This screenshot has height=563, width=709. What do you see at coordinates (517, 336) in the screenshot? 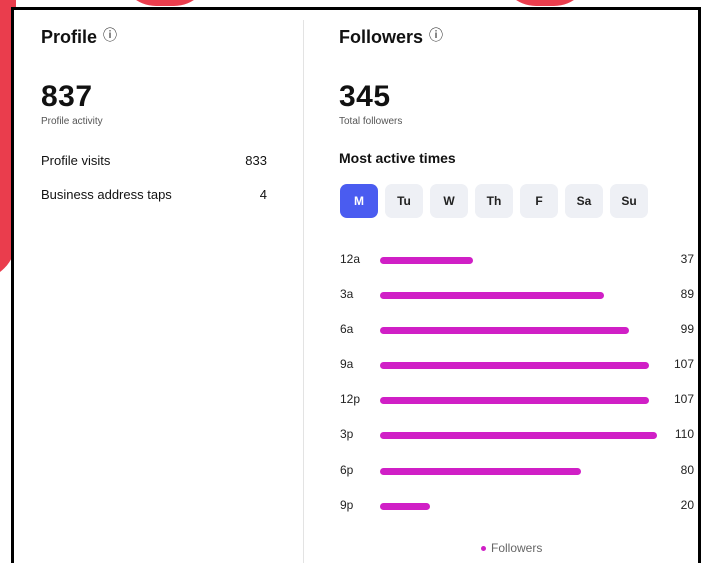
I see `hour-row: 6a 99` at bounding box center [517, 336].